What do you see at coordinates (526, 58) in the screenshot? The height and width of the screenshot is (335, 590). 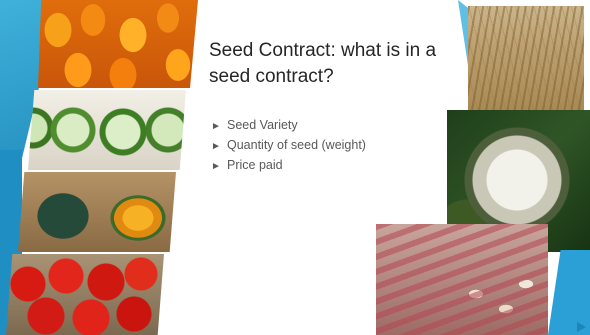 I see `seed-field-image` at bounding box center [526, 58].